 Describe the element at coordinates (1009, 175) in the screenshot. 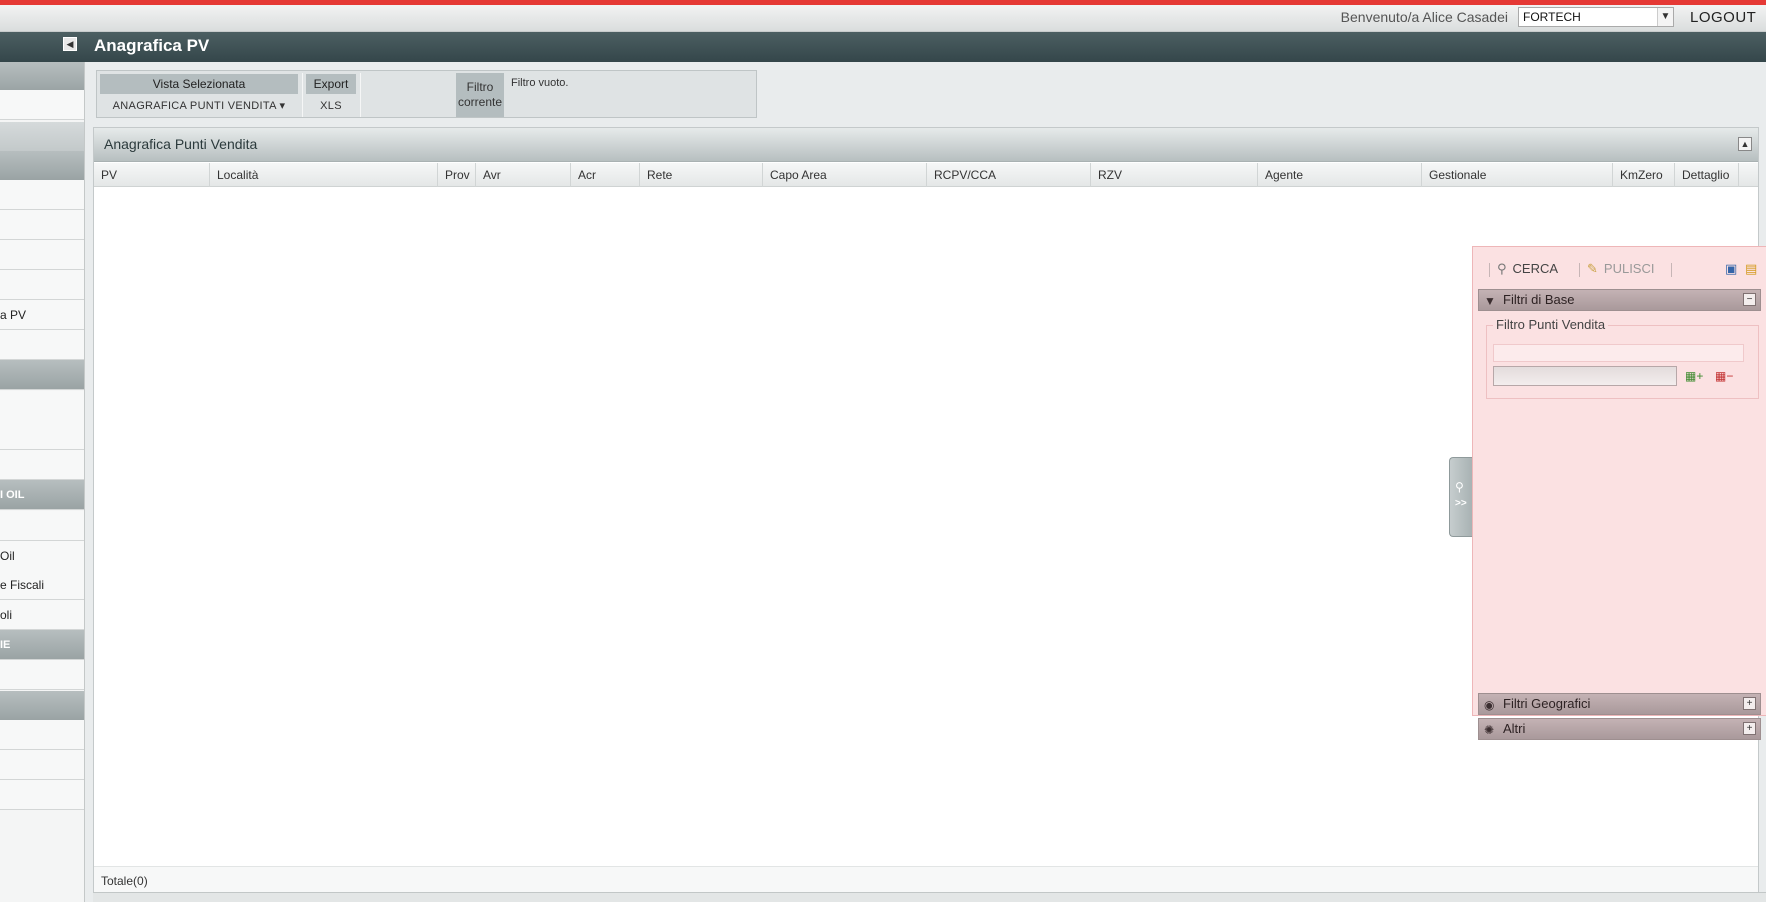

I see `column-header: RCPV/CCA` at that location.